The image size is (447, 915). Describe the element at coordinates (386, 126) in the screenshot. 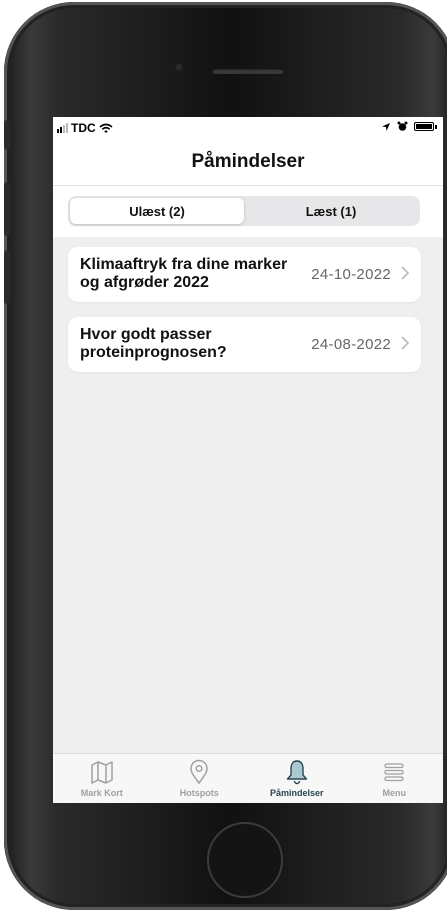

I see `location-arrow-icon` at that location.